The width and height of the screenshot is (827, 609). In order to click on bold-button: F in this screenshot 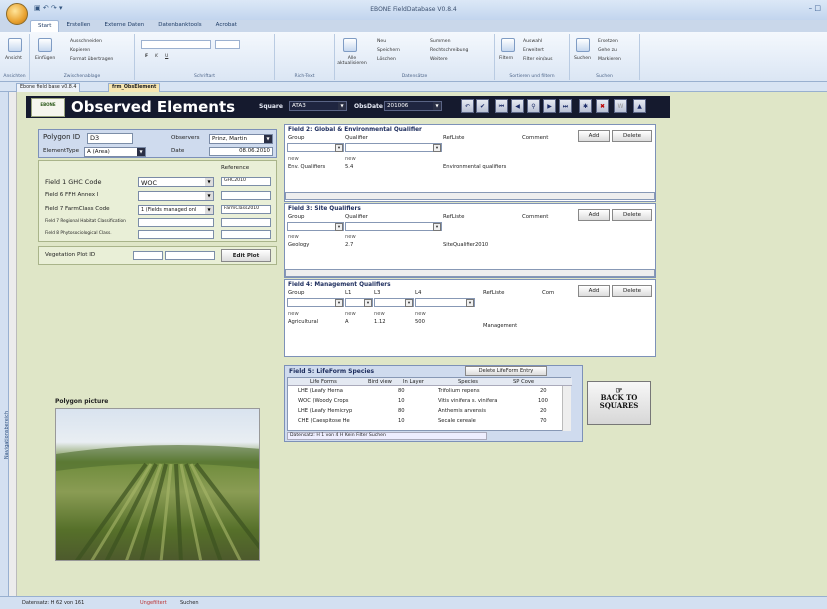, I will do `click(146, 56)`.